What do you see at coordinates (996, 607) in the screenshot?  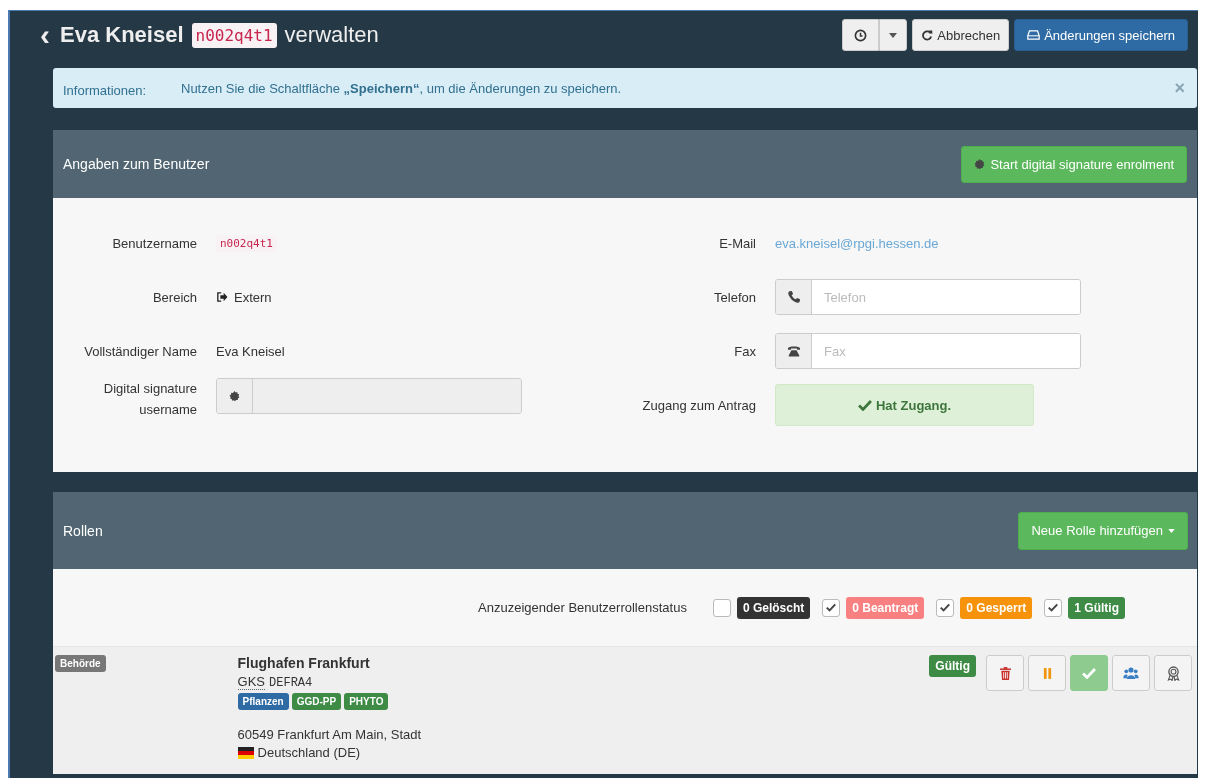 I see `status-label: 0 Gesperrt` at bounding box center [996, 607].